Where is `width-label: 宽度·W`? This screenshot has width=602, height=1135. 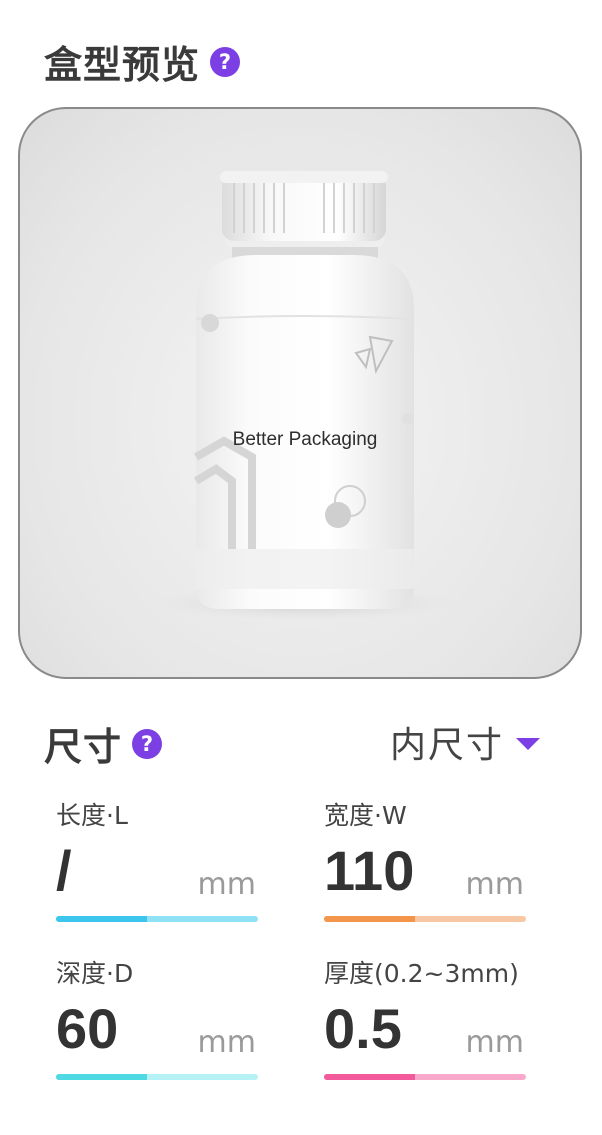
width-label: 宽度·W is located at coordinates (365, 815).